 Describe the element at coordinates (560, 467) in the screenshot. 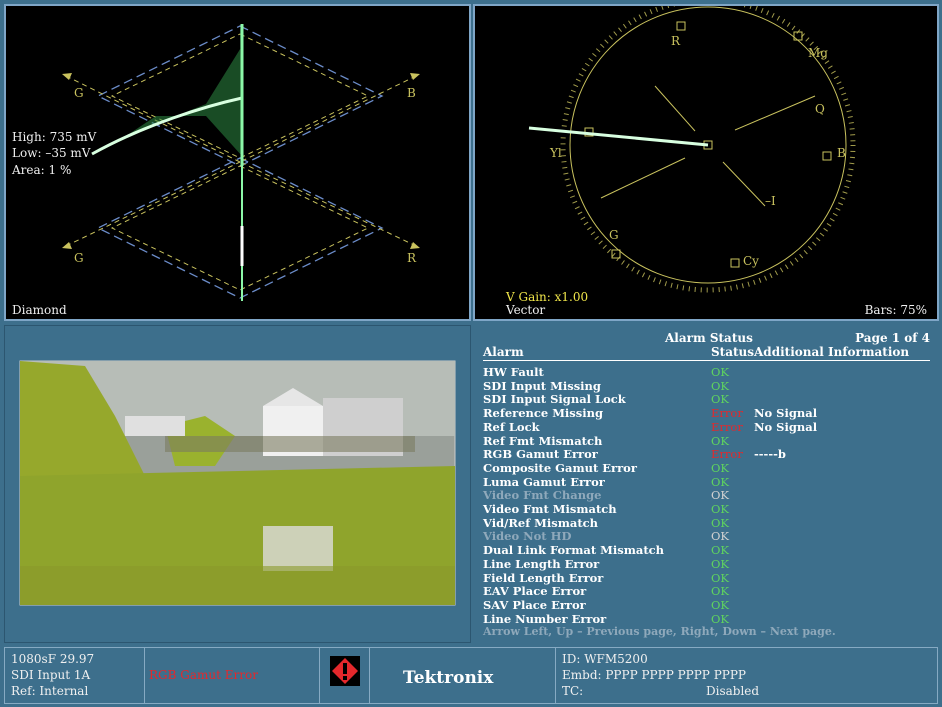

I see `alarm-name: Composite Gamut Error` at that location.